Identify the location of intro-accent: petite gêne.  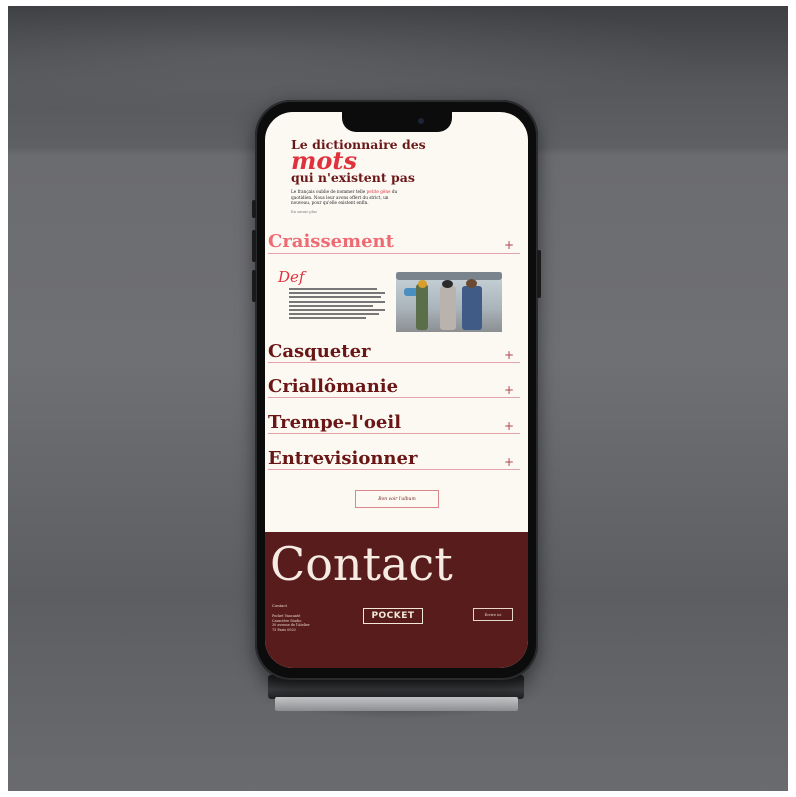
(378, 191).